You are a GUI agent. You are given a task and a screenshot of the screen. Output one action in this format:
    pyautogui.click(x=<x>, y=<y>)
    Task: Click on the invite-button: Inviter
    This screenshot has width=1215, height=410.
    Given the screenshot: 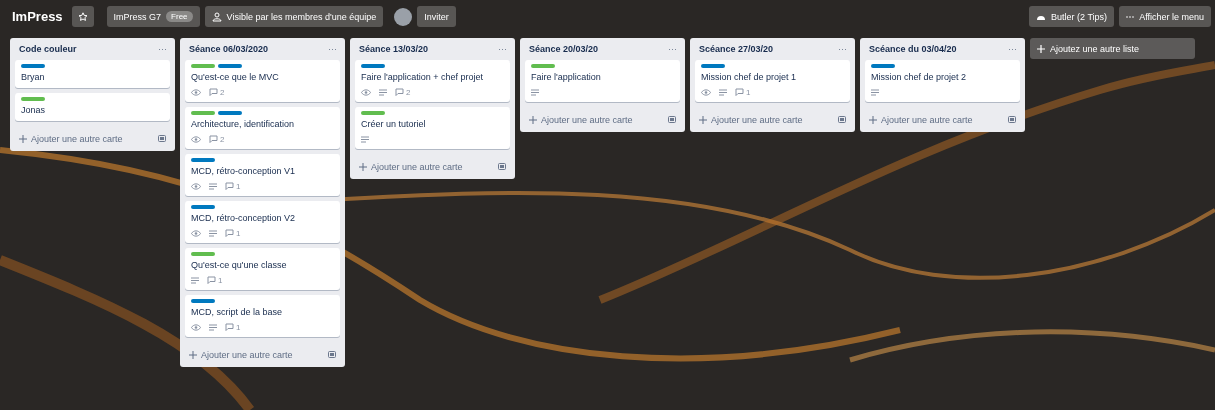 What is the action you would take?
    pyautogui.click(x=436, y=16)
    